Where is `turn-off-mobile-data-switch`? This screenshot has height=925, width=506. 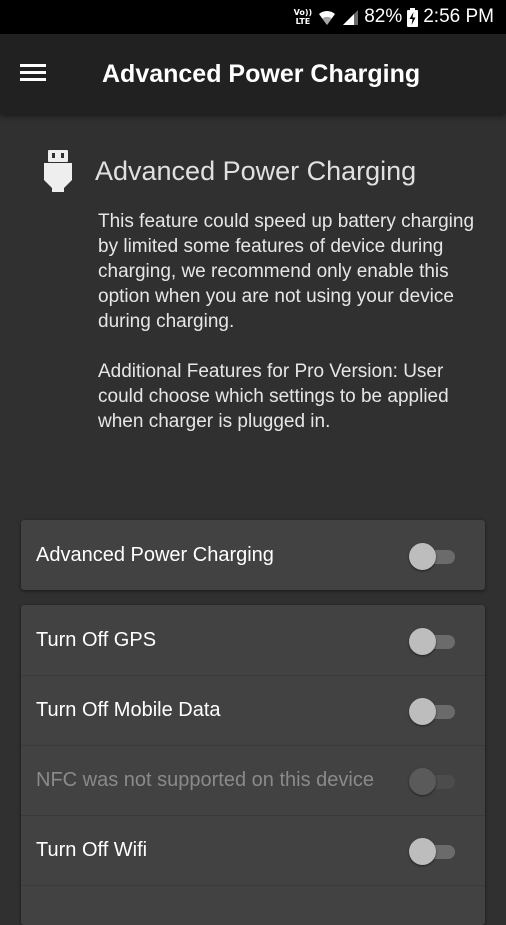 turn-off-mobile-data-switch is located at coordinates (433, 711).